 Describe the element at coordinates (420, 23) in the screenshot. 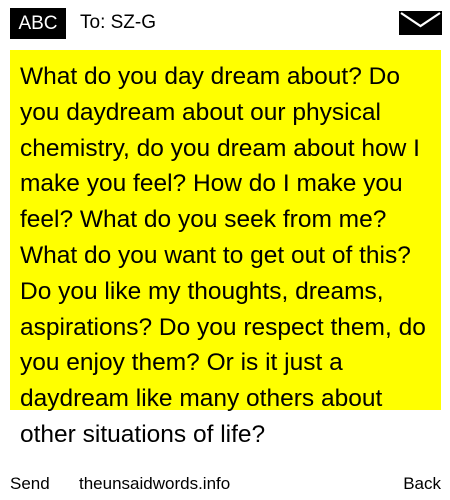

I see `envelope-icon` at that location.